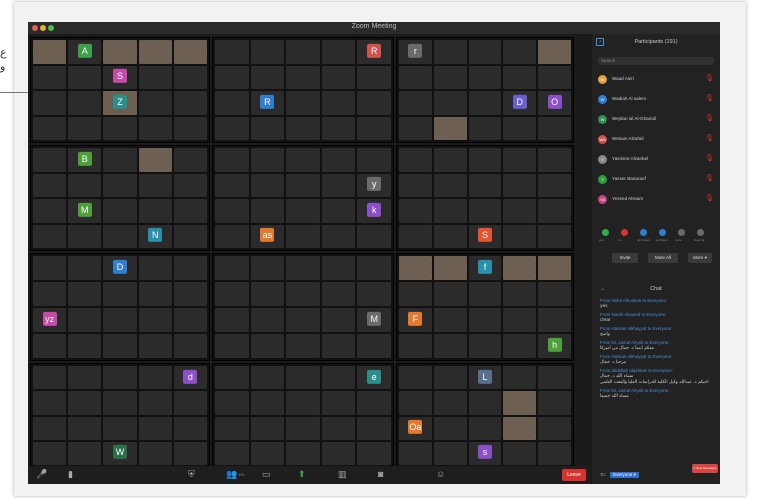 The height and width of the screenshot is (500, 759). Describe the element at coordinates (643, 232) in the screenshot. I see `reaction-go-slower-button` at that location.